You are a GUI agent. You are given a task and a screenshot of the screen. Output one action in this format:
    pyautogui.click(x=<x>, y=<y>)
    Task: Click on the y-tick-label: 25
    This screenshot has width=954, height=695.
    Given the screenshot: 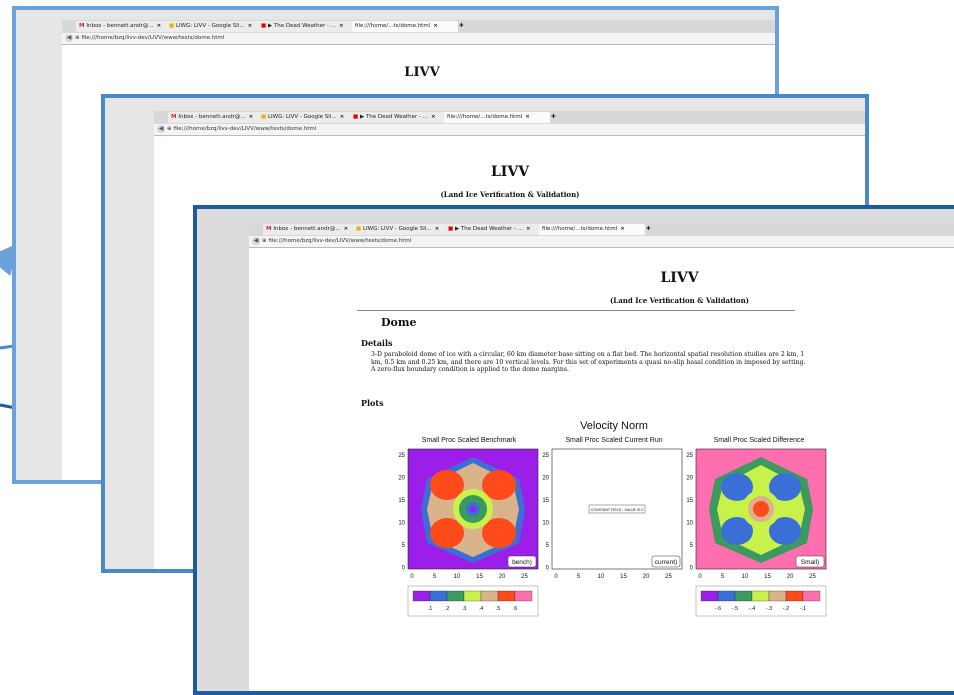 What is the action you would take?
    pyautogui.click(x=689, y=456)
    